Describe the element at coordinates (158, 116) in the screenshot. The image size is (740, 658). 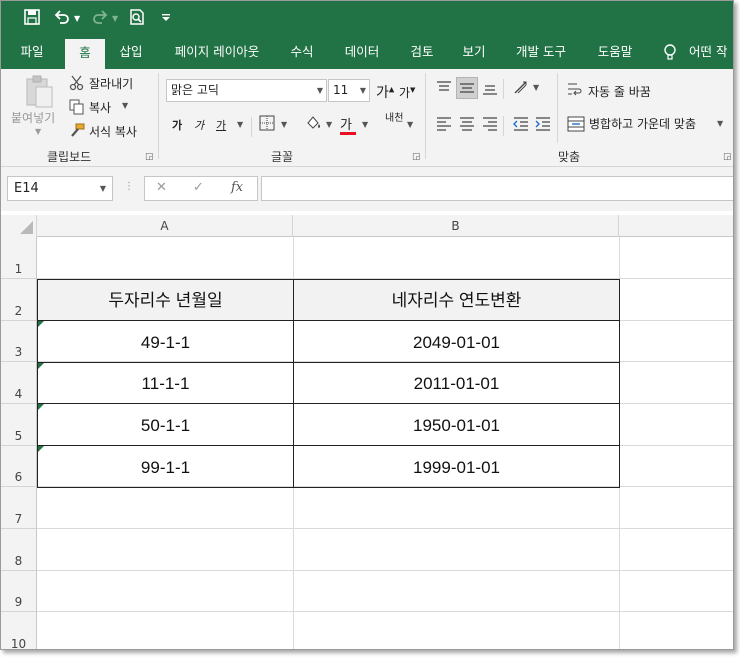
I see `group-separator` at that location.